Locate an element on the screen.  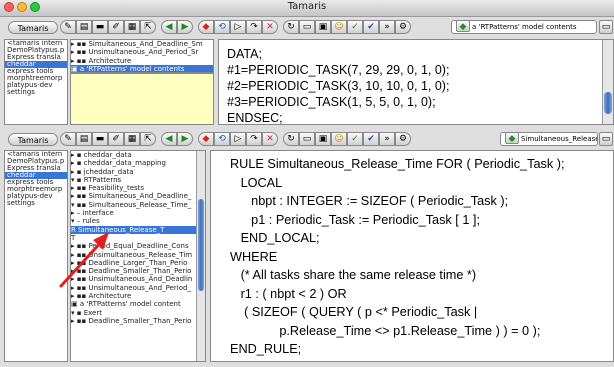
title-bar: Tamaris is located at coordinates (307, 8).